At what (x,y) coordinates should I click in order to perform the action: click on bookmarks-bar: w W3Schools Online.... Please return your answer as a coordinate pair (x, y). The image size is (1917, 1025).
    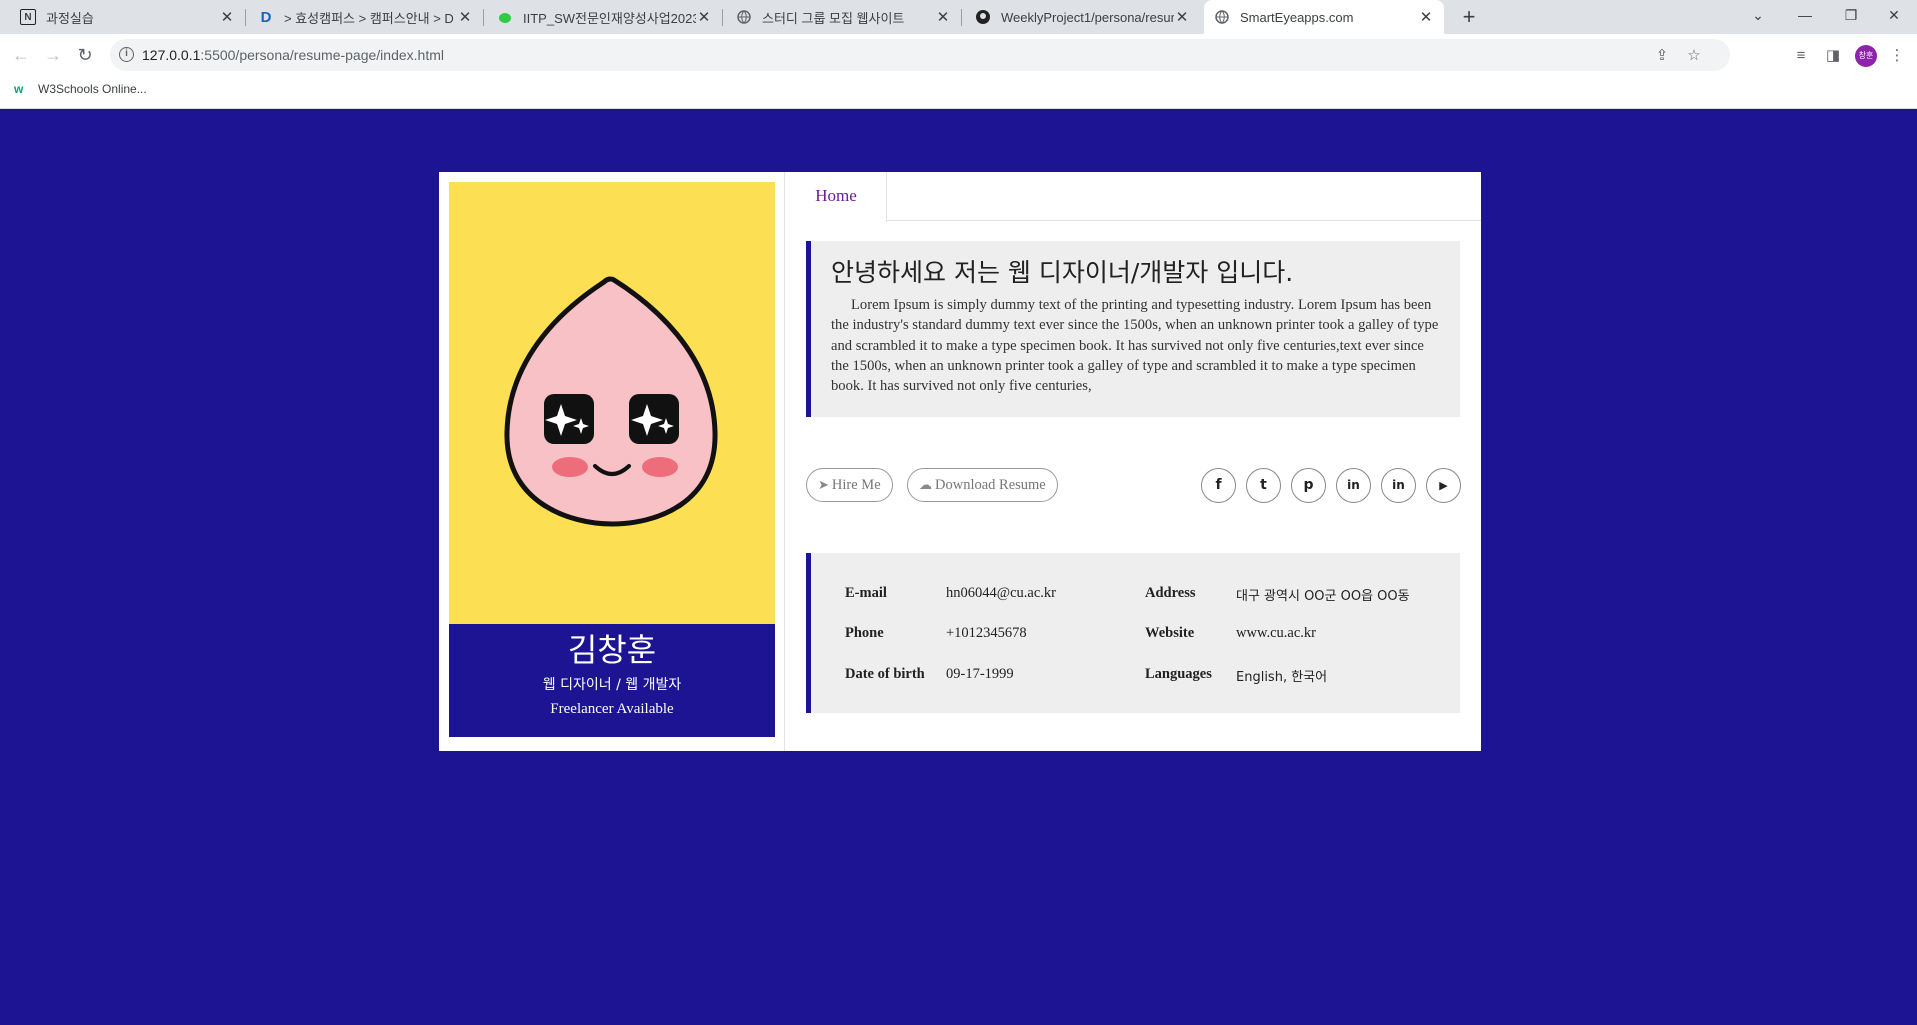
    Looking at the image, I should click on (958, 92).